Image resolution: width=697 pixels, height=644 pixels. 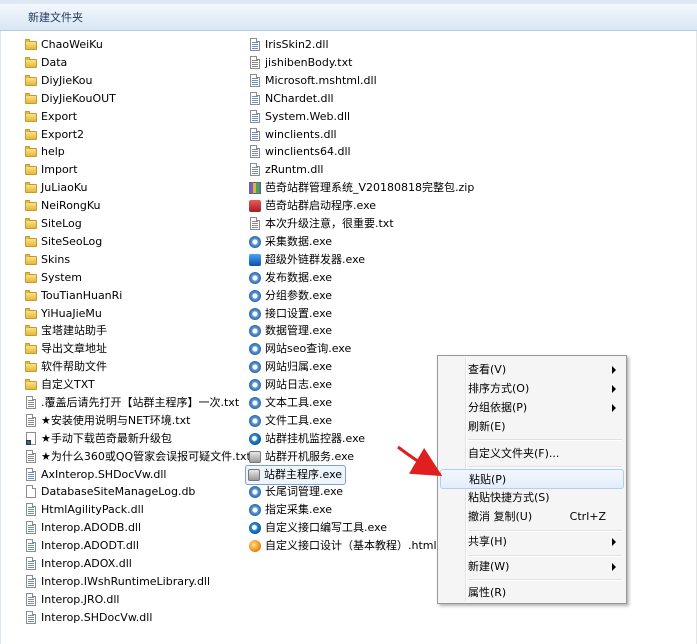 I want to click on file-item: 自定义TXT, so click(x=59, y=385).